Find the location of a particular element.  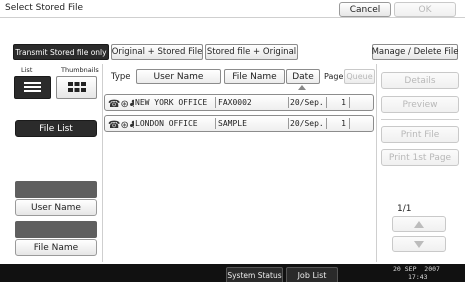

left-divider is located at coordinates (102, 163).